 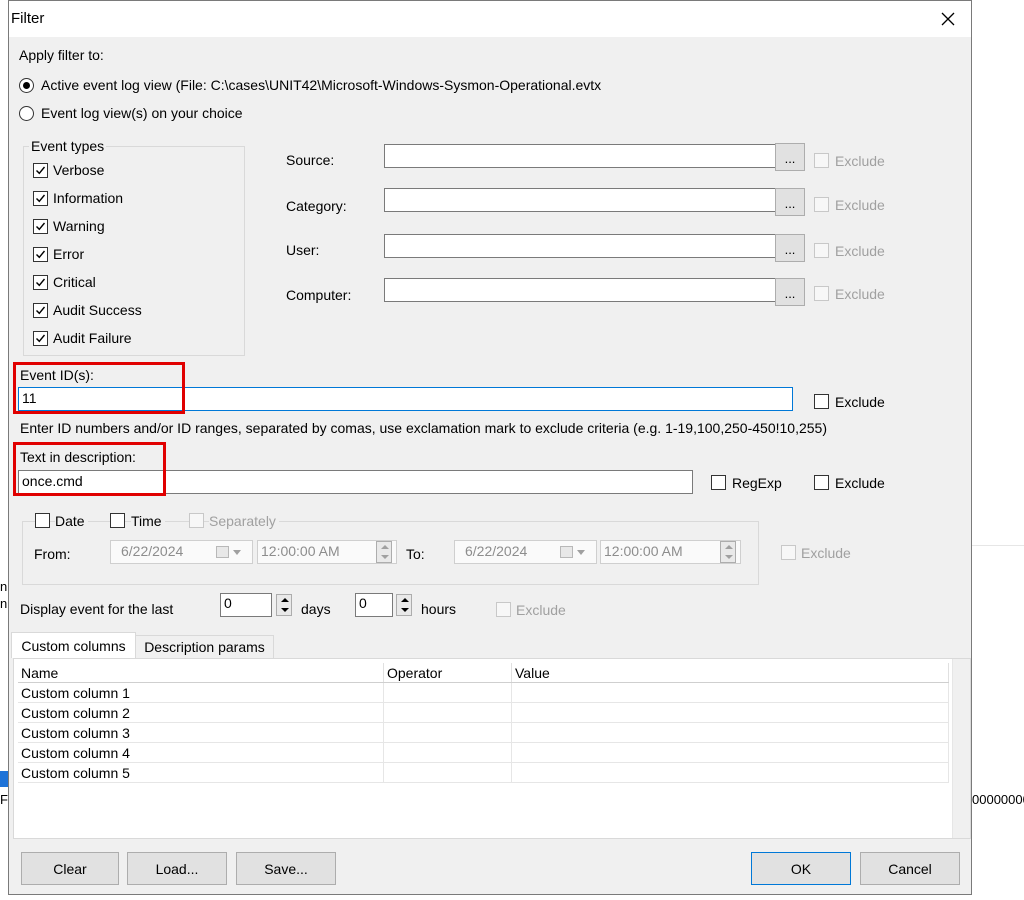 I want to click on column-header-operator: Operator, so click(x=447, y=673).